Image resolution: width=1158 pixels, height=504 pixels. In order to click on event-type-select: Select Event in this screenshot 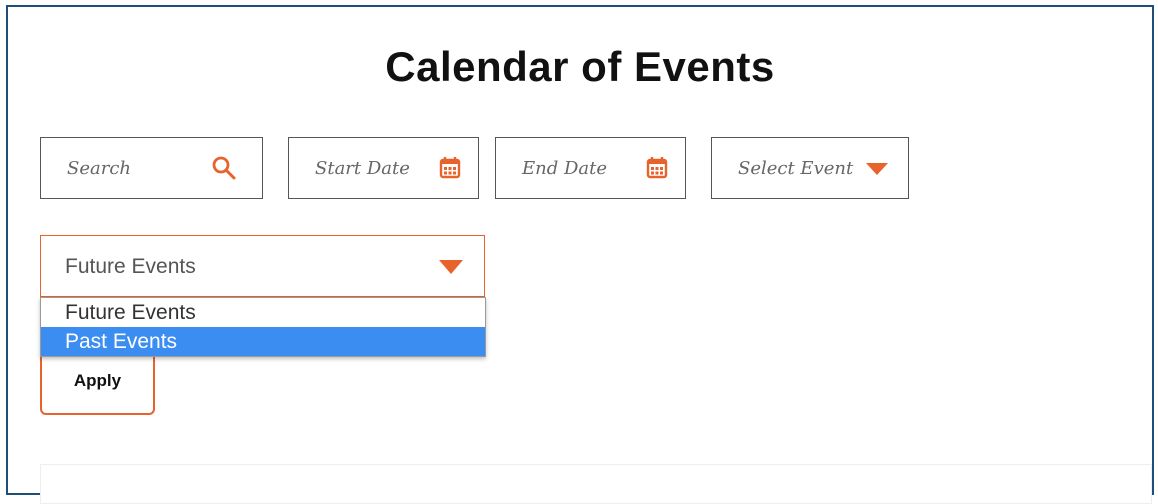, I will do `click(810, 168)`.